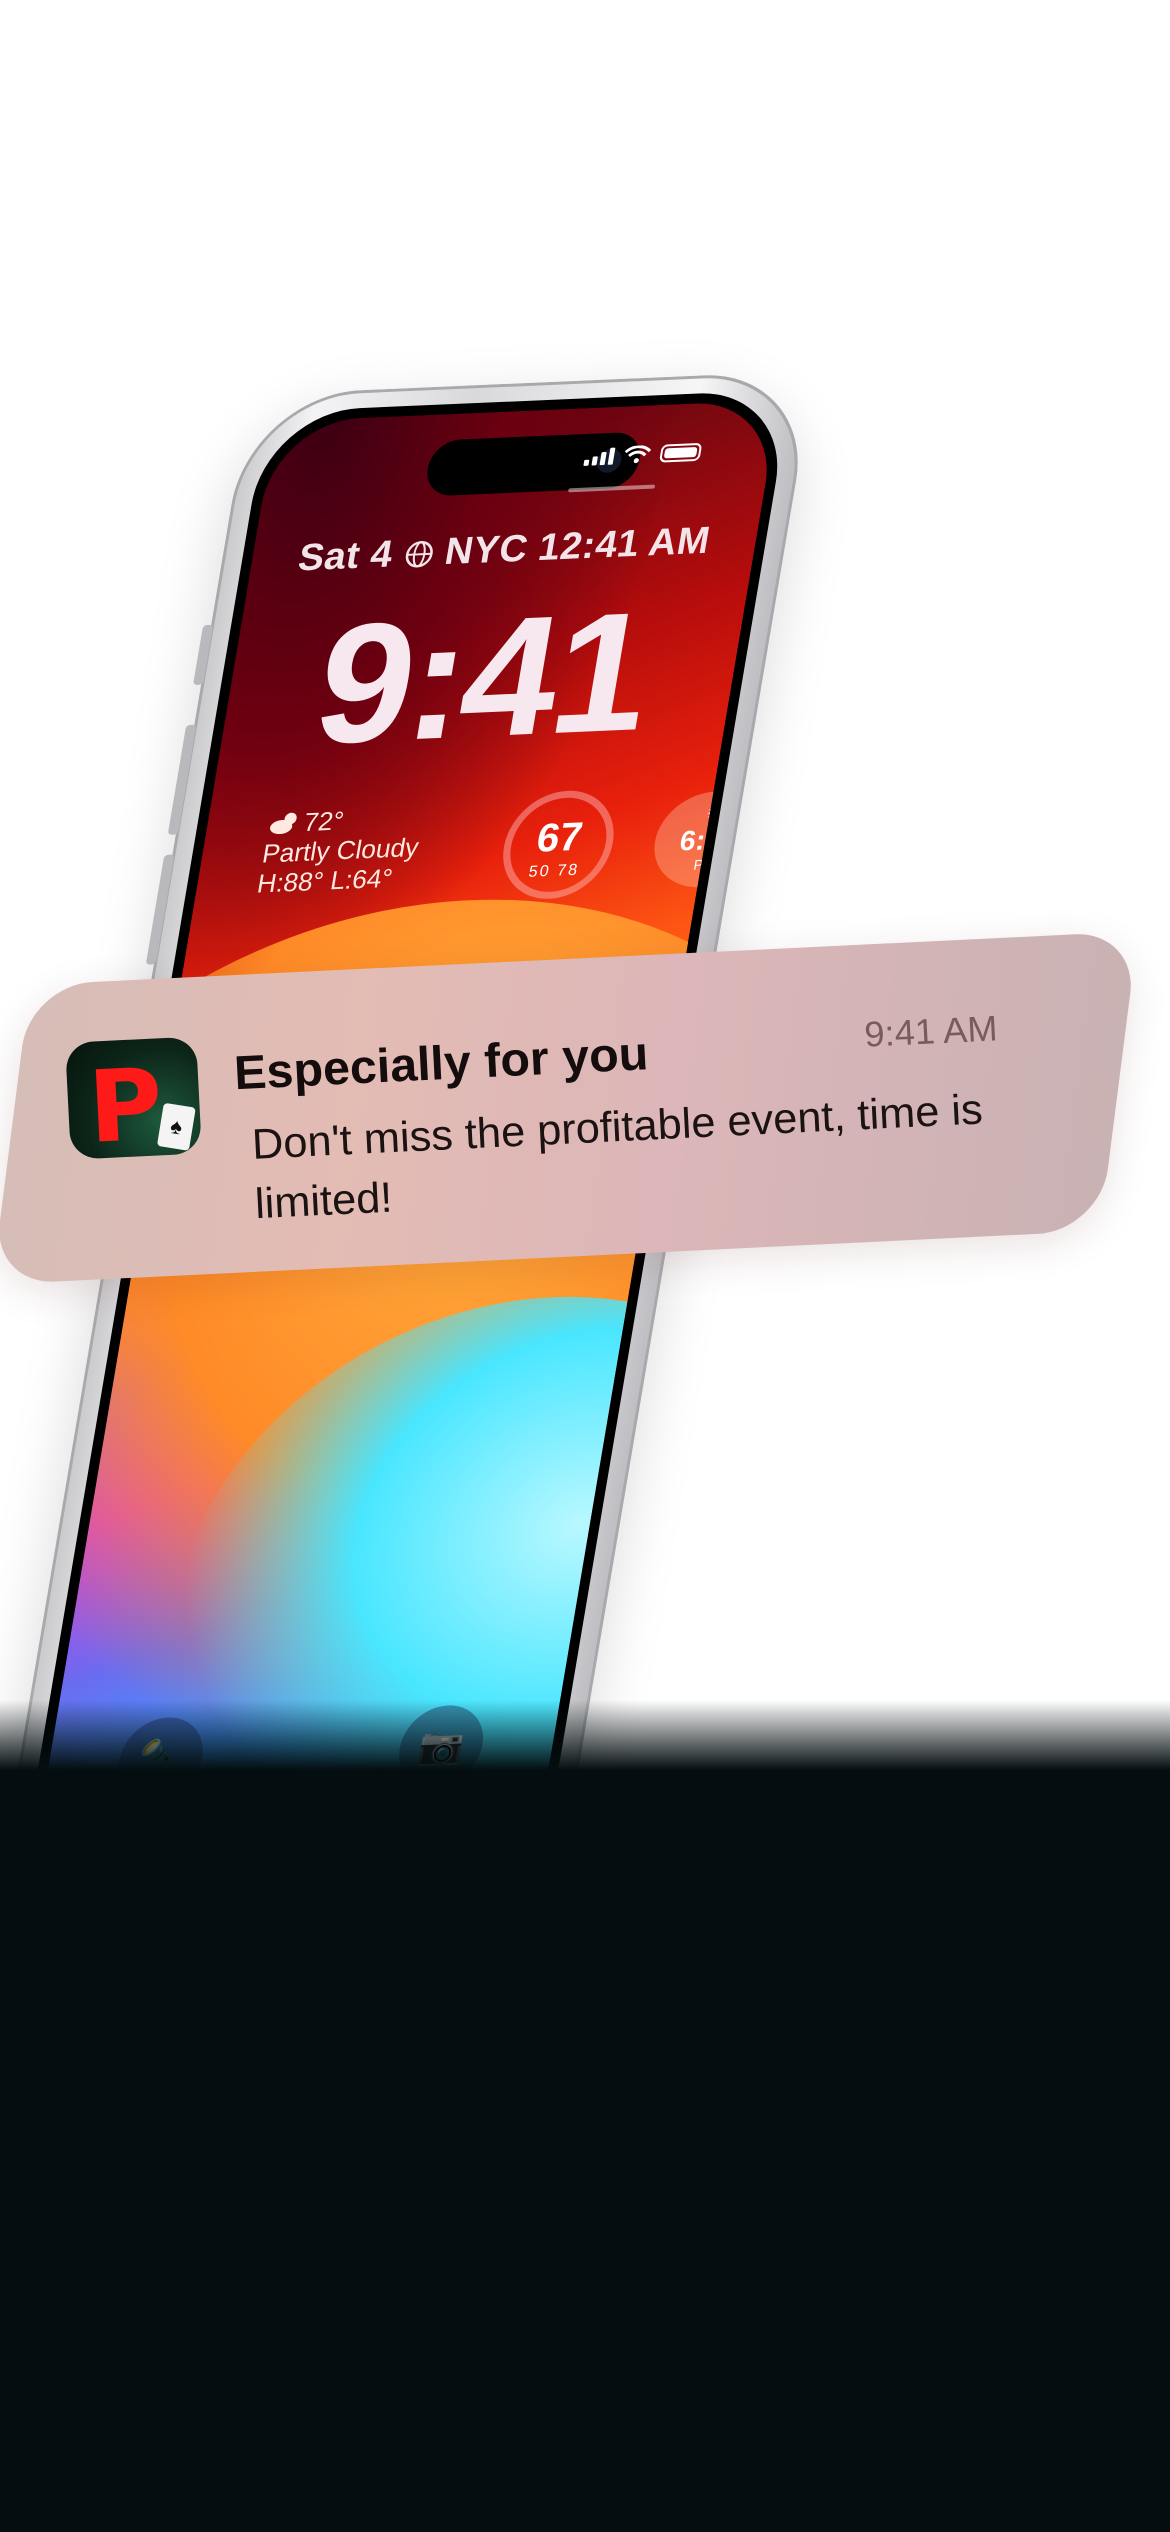 Image resolution: width=1170 pixels, height=2532 pixels. I want to click on world-clock-label: NYC 12:41 AM, so click(577, 546).